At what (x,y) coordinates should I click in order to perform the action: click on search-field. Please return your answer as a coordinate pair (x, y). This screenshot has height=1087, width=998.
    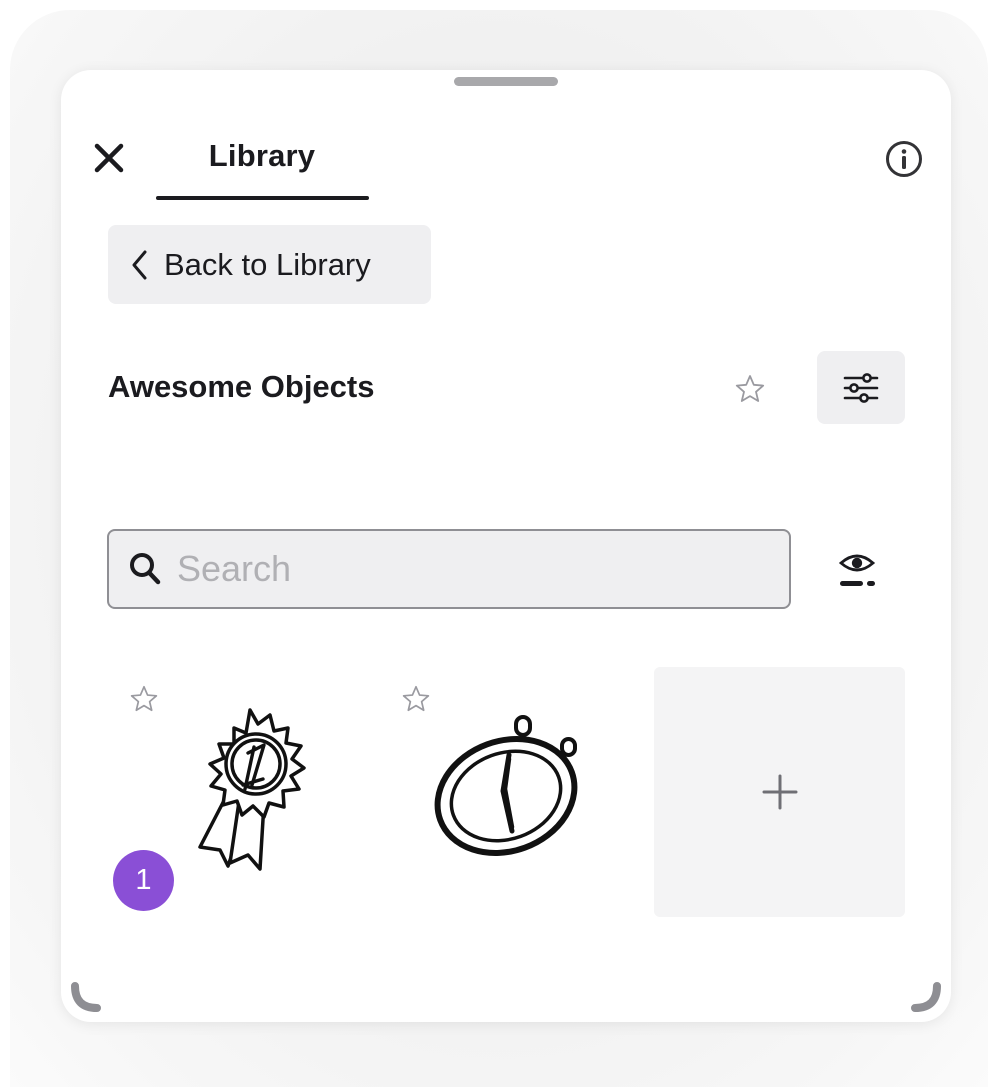
    Looking at the image, I should click on (449, 569).